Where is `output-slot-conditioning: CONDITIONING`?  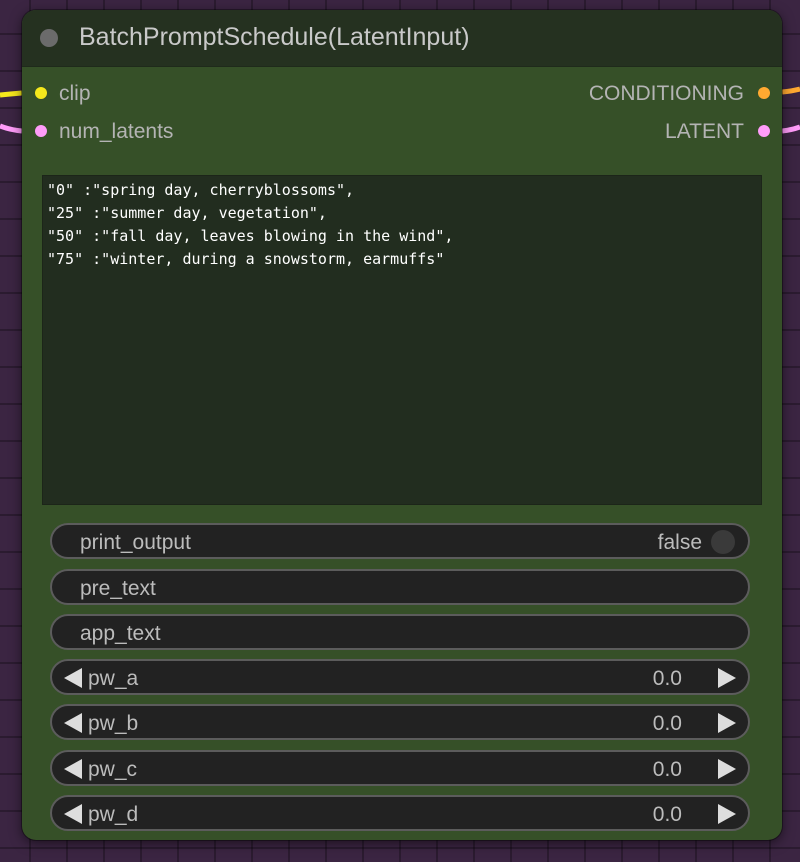 output-slot-conditioning: CONDITIONING is located at coordinates (679, 94).